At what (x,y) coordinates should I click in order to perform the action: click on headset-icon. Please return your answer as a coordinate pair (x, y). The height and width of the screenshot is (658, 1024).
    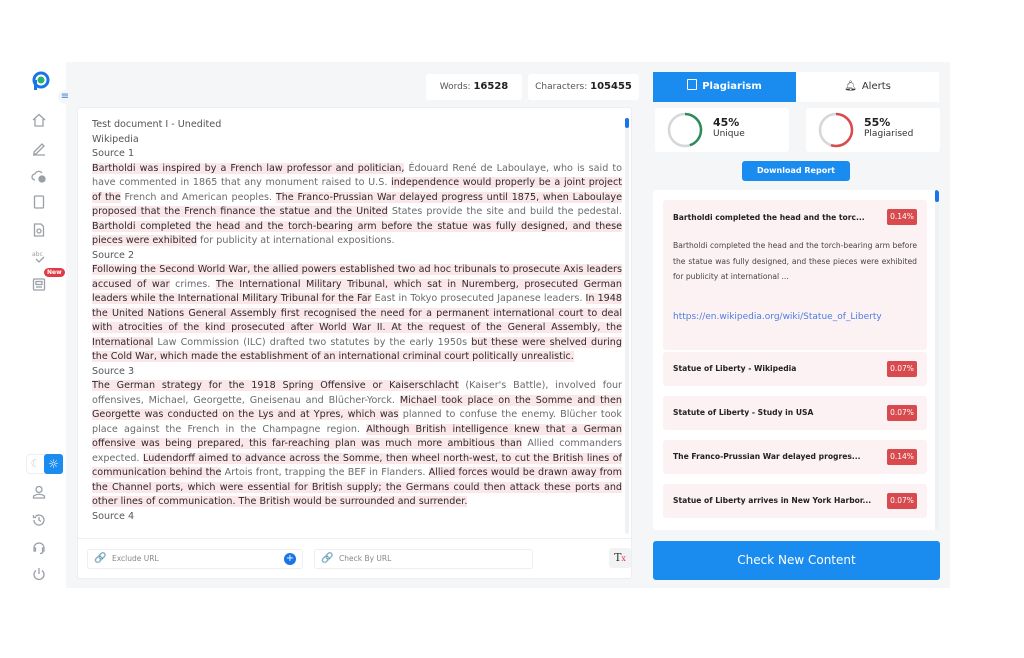
    Looking at the image, I should click on (39, 548).